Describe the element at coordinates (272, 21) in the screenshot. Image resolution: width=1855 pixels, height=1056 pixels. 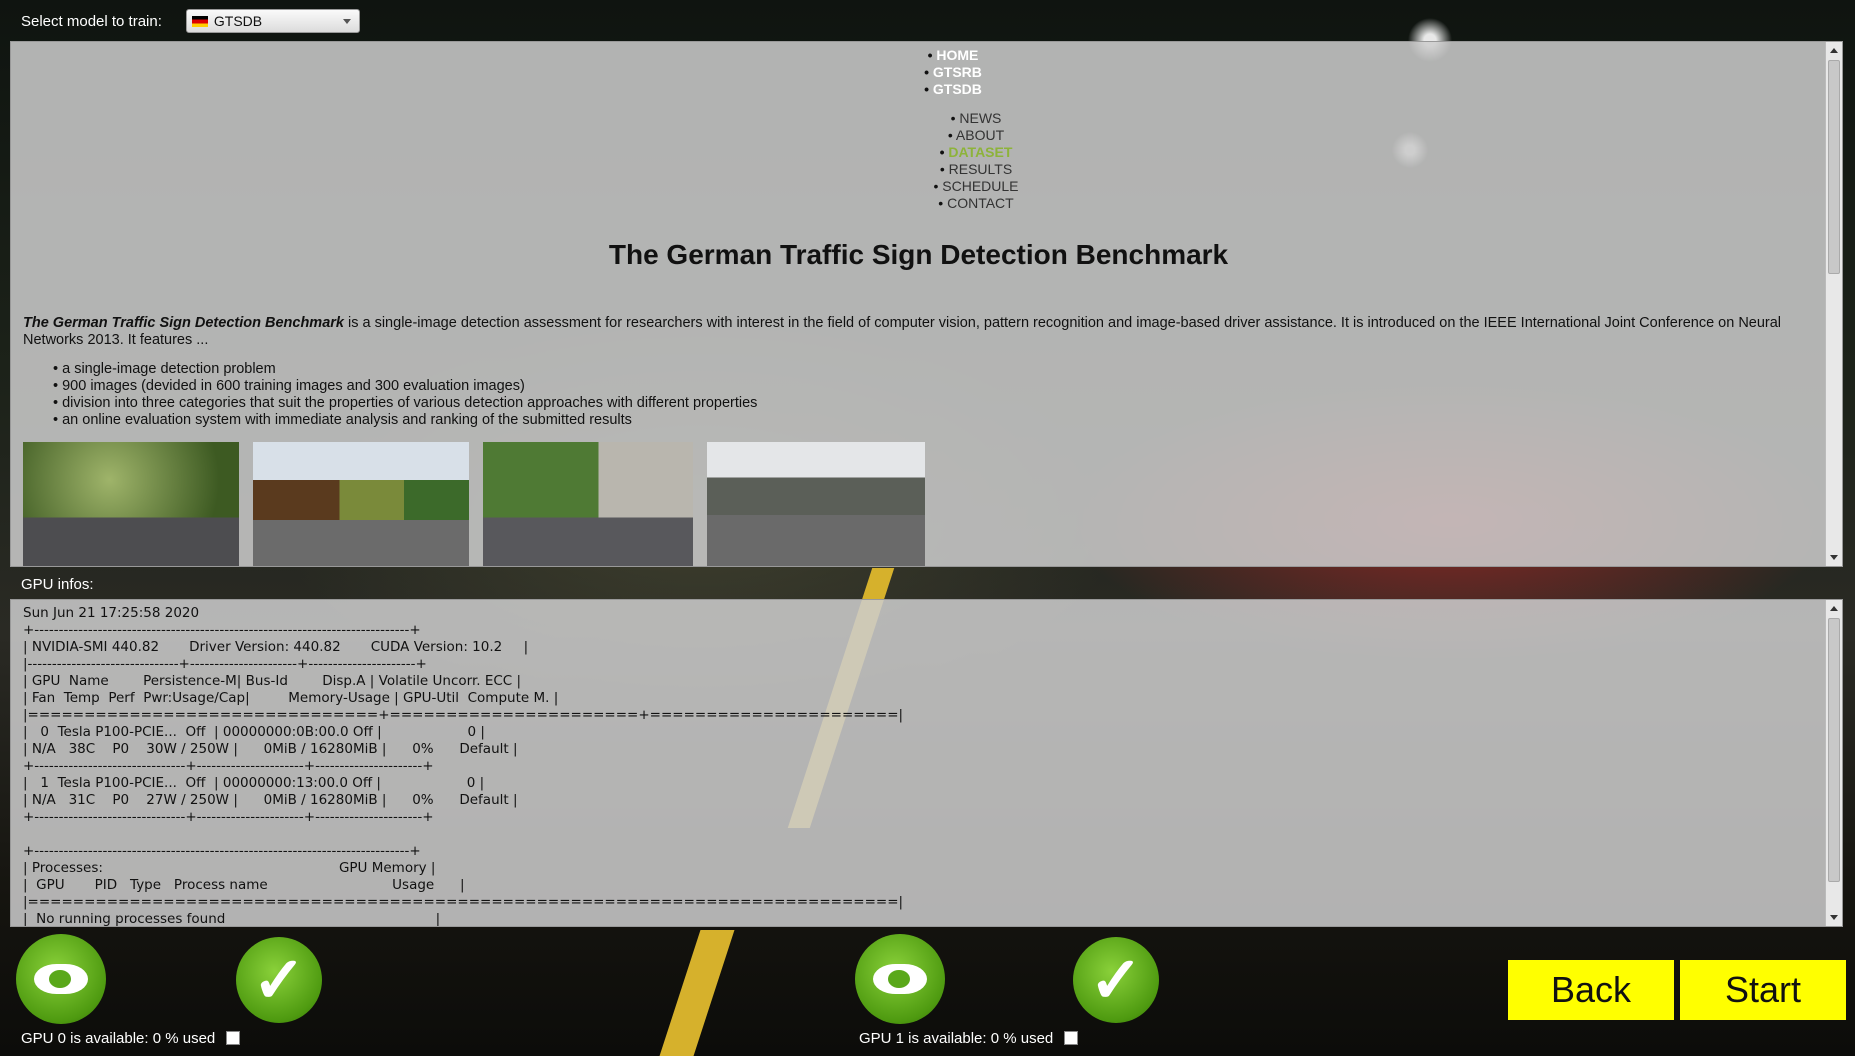
I see `model-select: GTSDB` at that location.